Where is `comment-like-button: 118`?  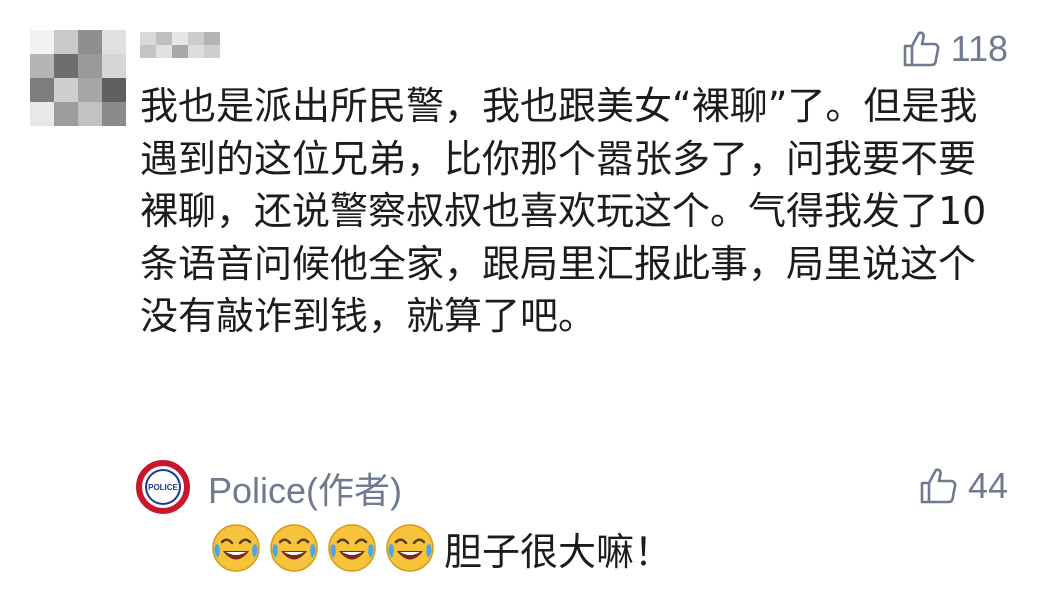 comment-like-button: 118 is located at coordinates (954, 49).